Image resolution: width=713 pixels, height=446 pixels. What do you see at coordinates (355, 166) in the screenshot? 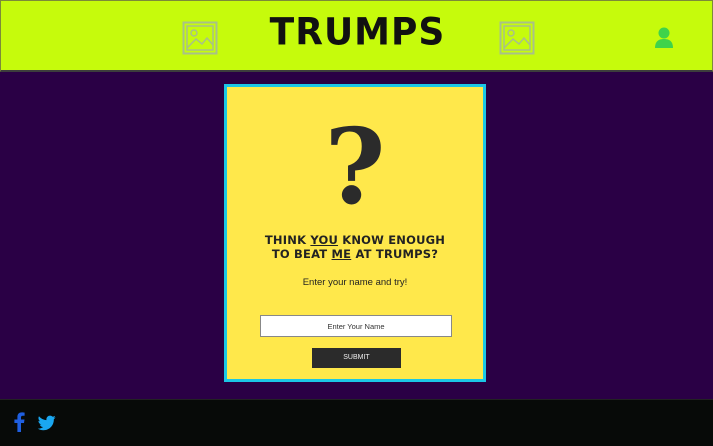
I see `question-mark-graphic: ?` at bounding box center [355, 166].